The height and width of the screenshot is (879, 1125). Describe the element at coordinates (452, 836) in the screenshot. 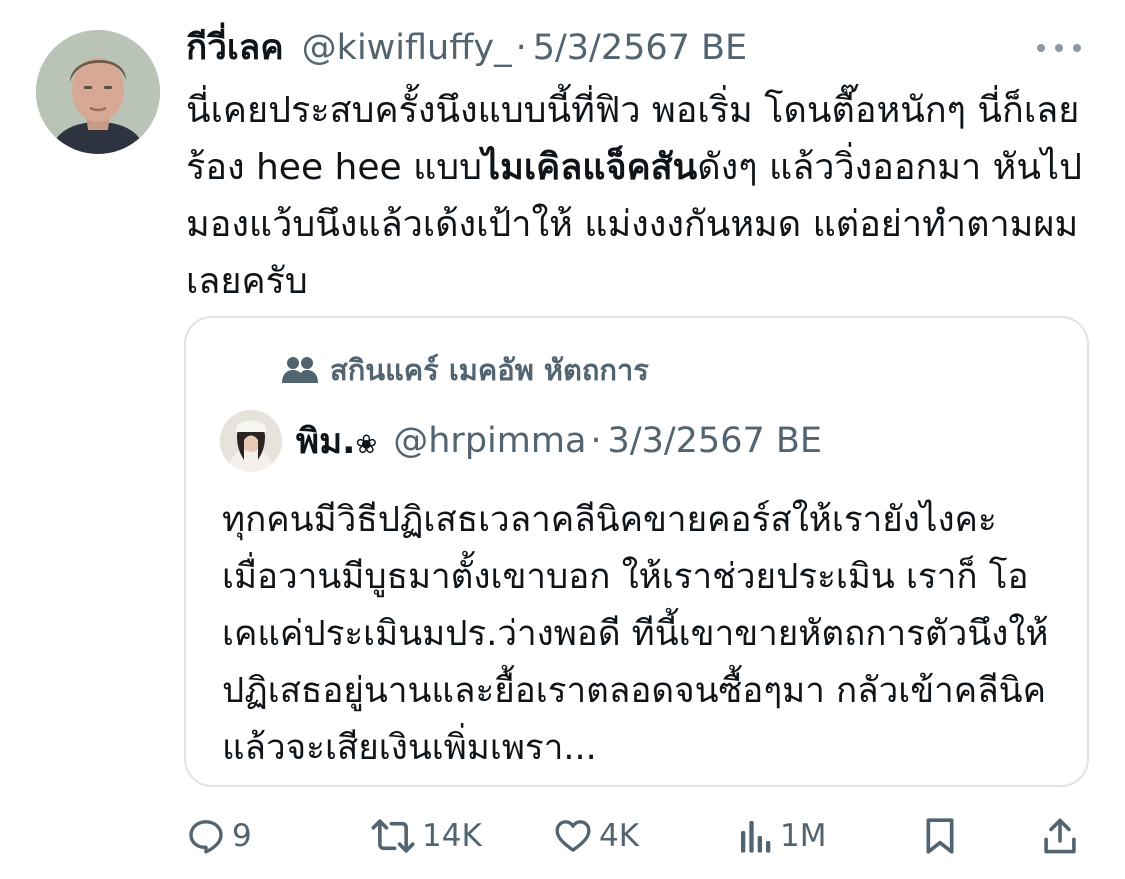

I see `retweet-count: 14K` at that location.